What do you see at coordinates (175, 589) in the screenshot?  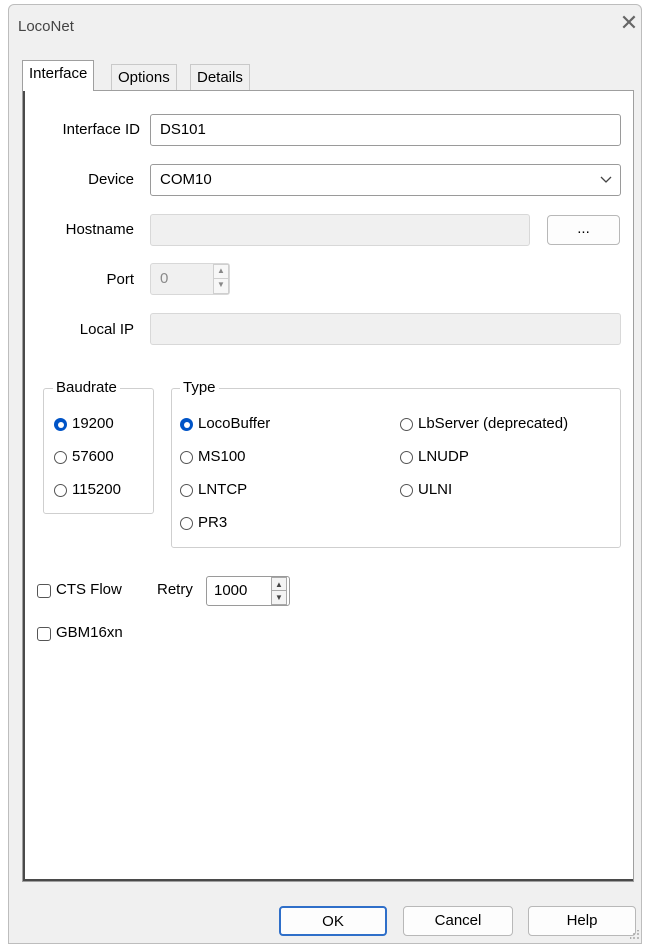 I see `retry-label: Retry` at bounding box center [175, 589].